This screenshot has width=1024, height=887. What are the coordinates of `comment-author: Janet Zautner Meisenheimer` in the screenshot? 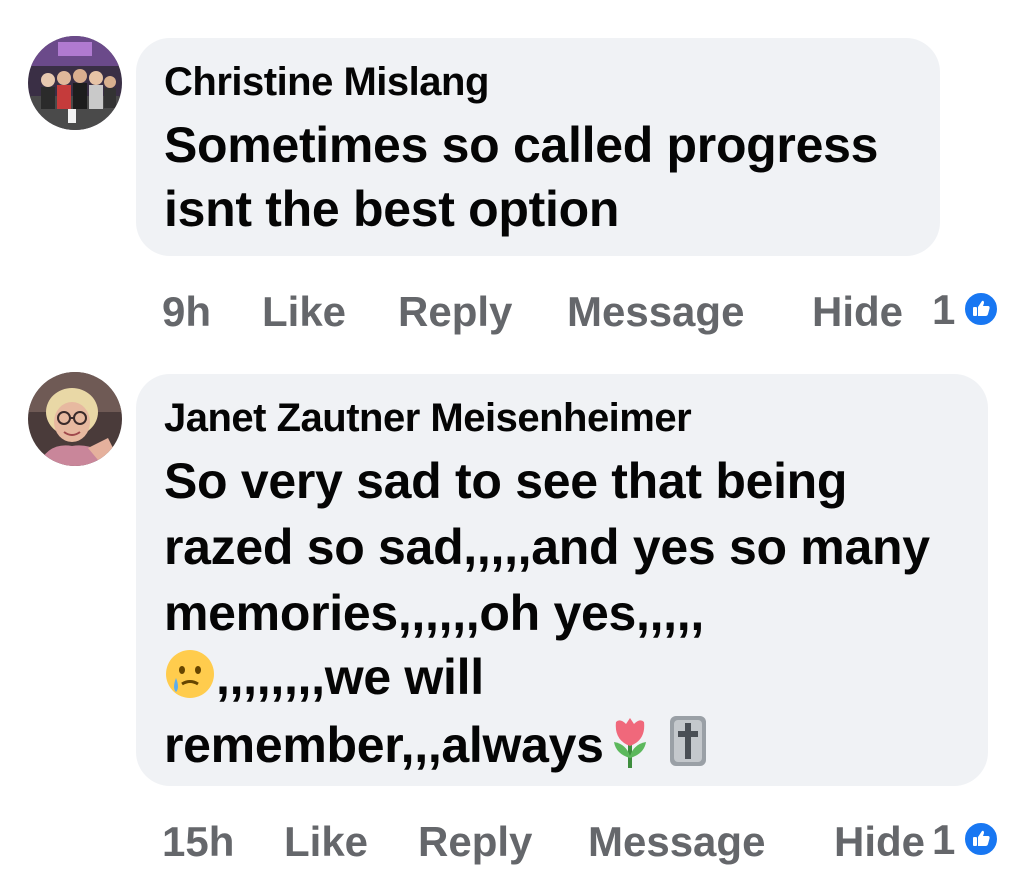 It's located at (428, 418).